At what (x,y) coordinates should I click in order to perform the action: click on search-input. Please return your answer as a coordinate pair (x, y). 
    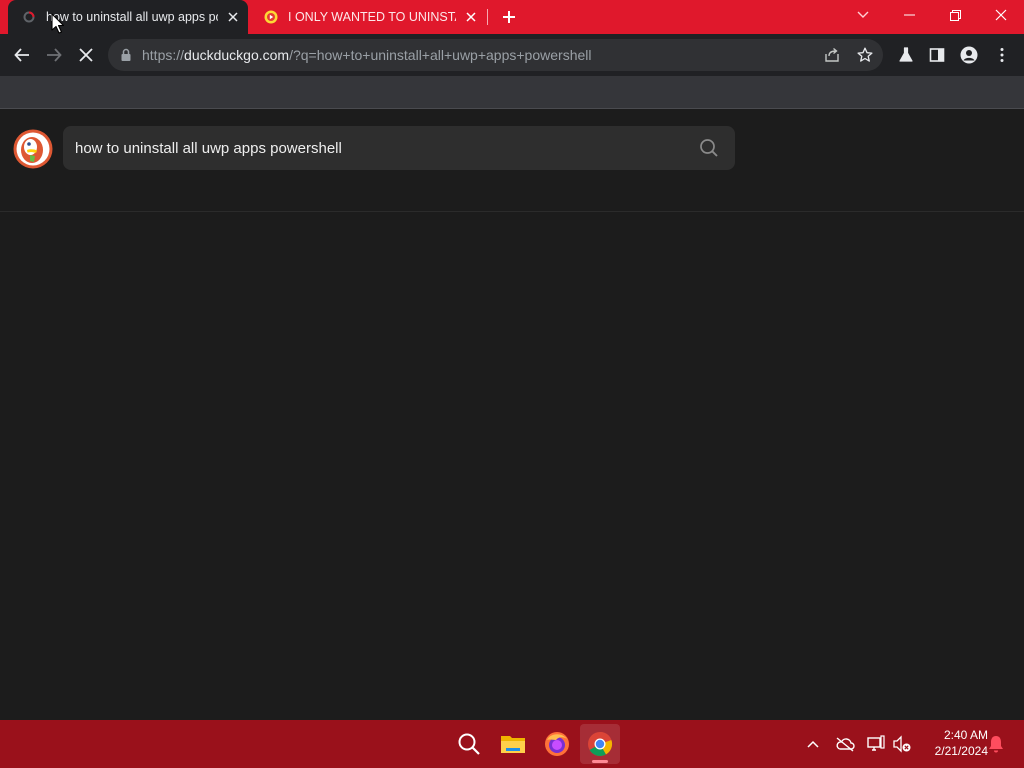
    Looking at the image, I should click on (380, 148).